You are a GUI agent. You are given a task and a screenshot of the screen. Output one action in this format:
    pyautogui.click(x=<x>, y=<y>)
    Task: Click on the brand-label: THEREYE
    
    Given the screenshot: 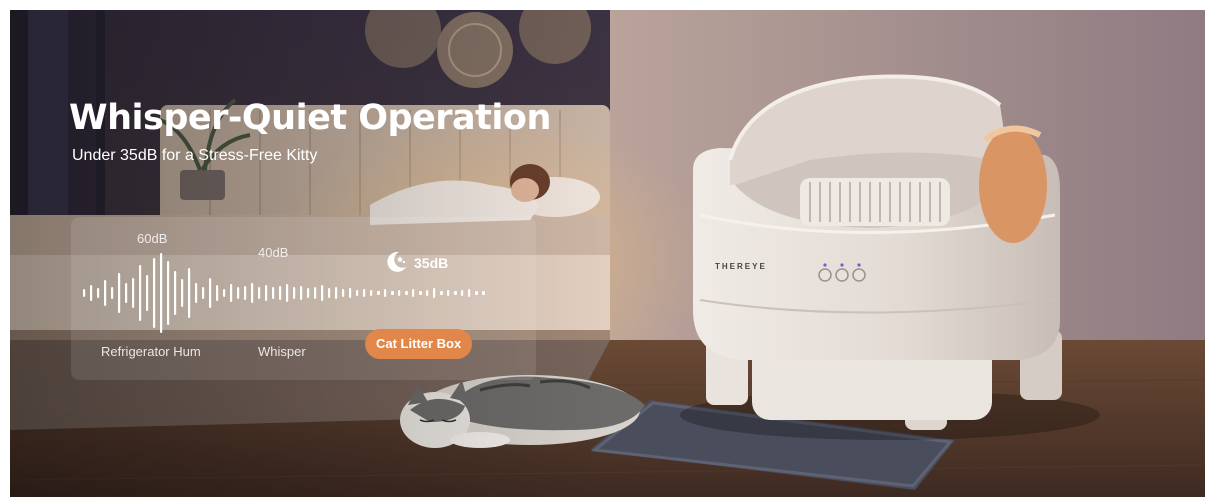 What is the action you would take?
    pyautogui.click(x=741, y=266)
    